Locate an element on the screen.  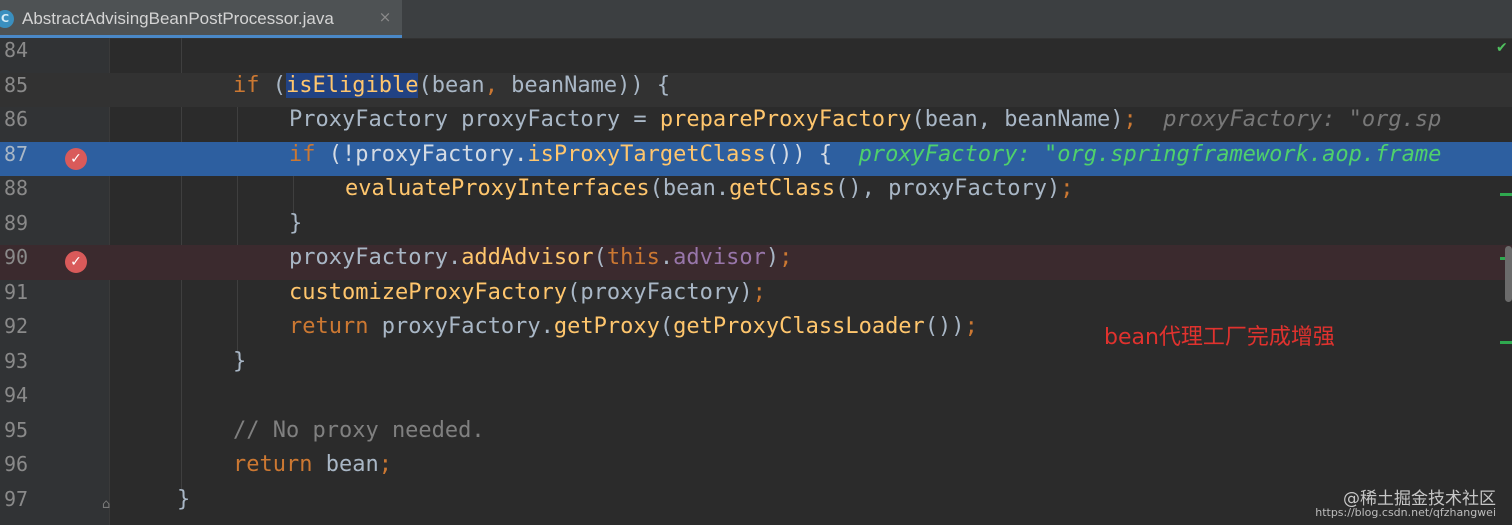
line-number: 89 is located at coordinates (16, 222).